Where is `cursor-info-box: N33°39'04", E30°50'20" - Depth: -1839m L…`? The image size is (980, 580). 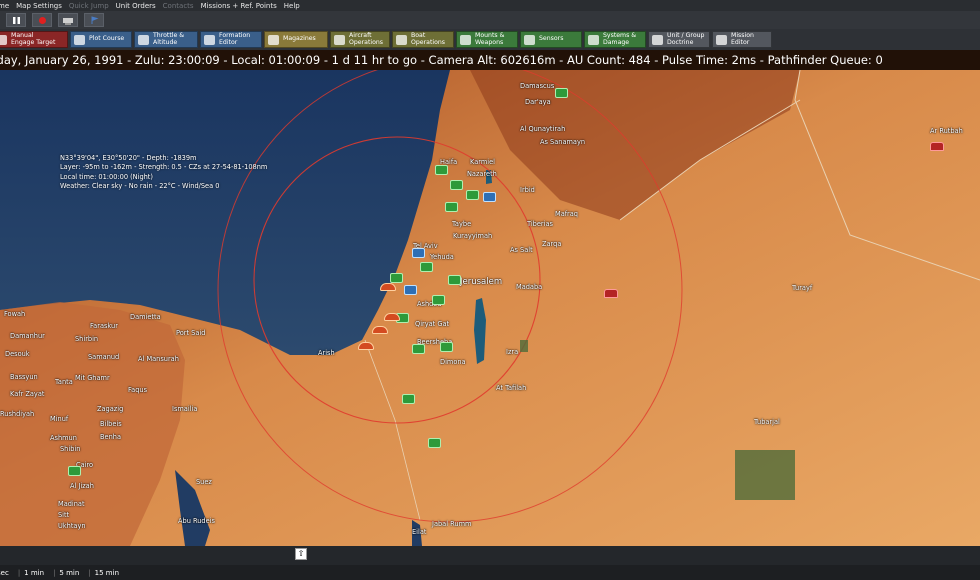 cursor-info-box: N33°39'04", E30°50'20" - Depth: -1839m L… is located at coordinates (163, 173).